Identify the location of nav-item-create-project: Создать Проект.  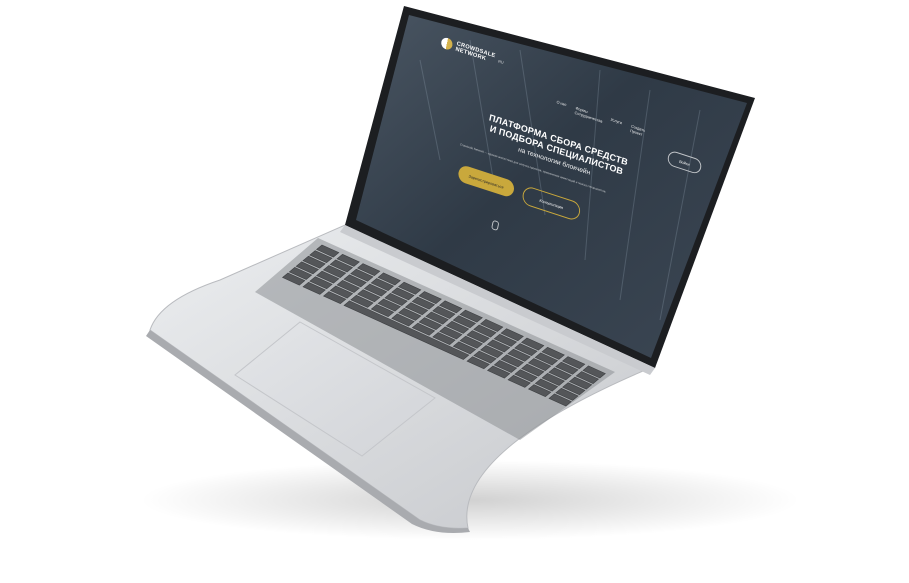
(644, 133).